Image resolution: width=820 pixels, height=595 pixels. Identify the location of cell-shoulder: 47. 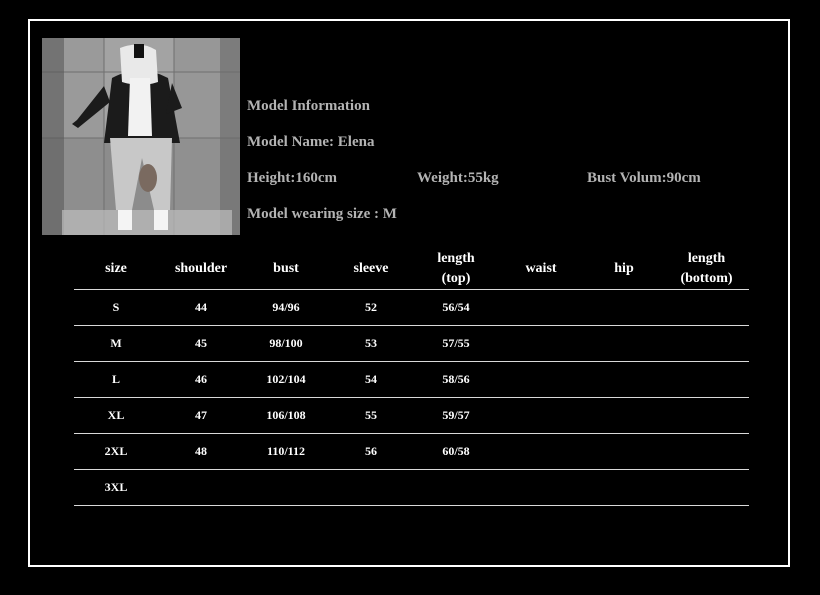
(201, 415).